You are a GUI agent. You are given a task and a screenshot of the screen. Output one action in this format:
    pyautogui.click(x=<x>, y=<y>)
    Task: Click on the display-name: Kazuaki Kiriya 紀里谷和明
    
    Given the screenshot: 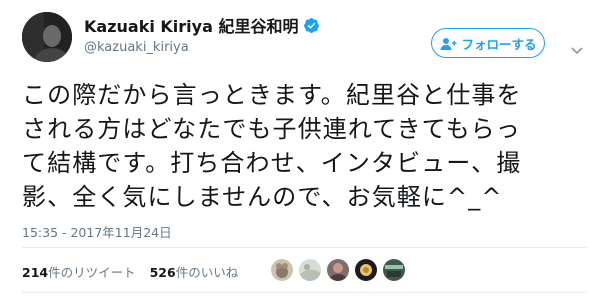 What is the action you would take?
    pyautogui.click(x=191, y=25)
    